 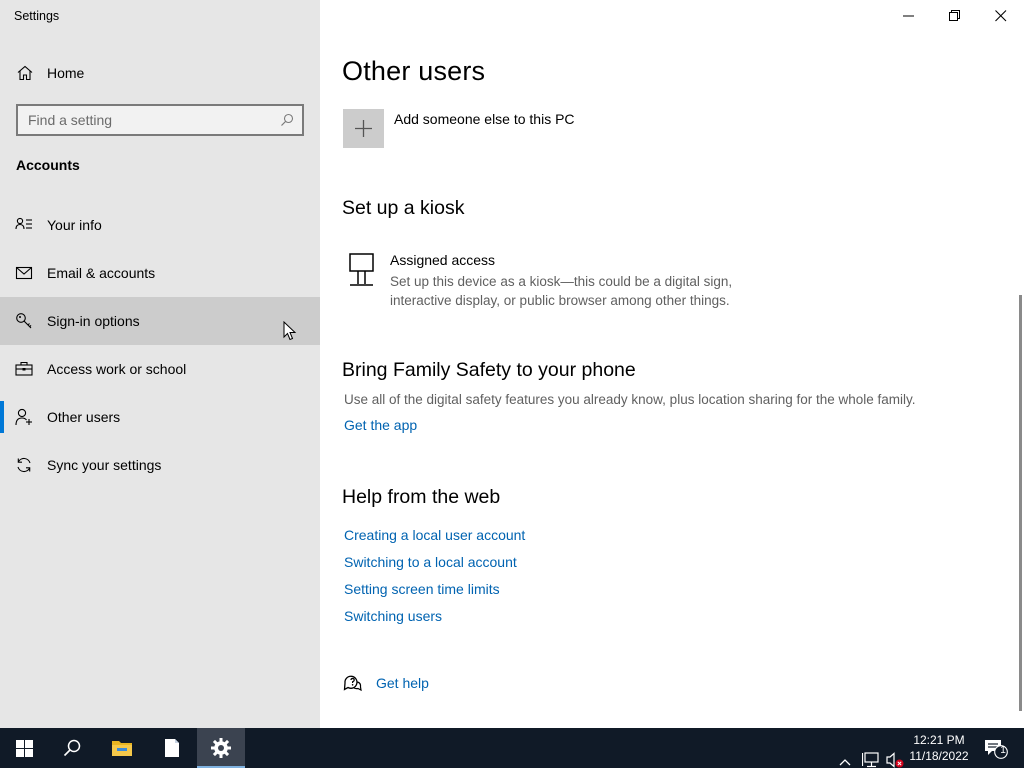 What do you see at coordinates (352, 683) in the screenshot?
I see `get-help-icon` at bounding box center [352, 683].